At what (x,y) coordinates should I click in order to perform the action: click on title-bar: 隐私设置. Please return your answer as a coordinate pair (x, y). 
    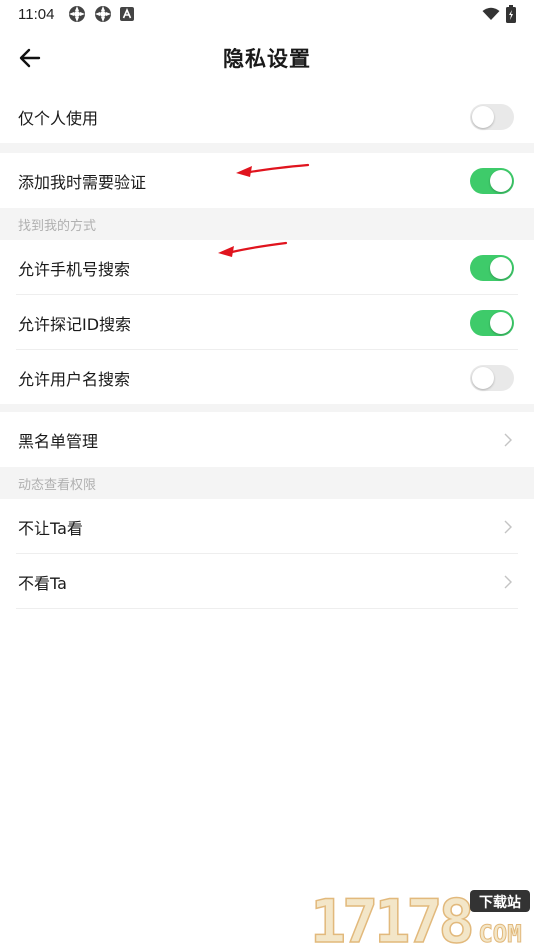
    Looking at the image, I should click on (267, 58).